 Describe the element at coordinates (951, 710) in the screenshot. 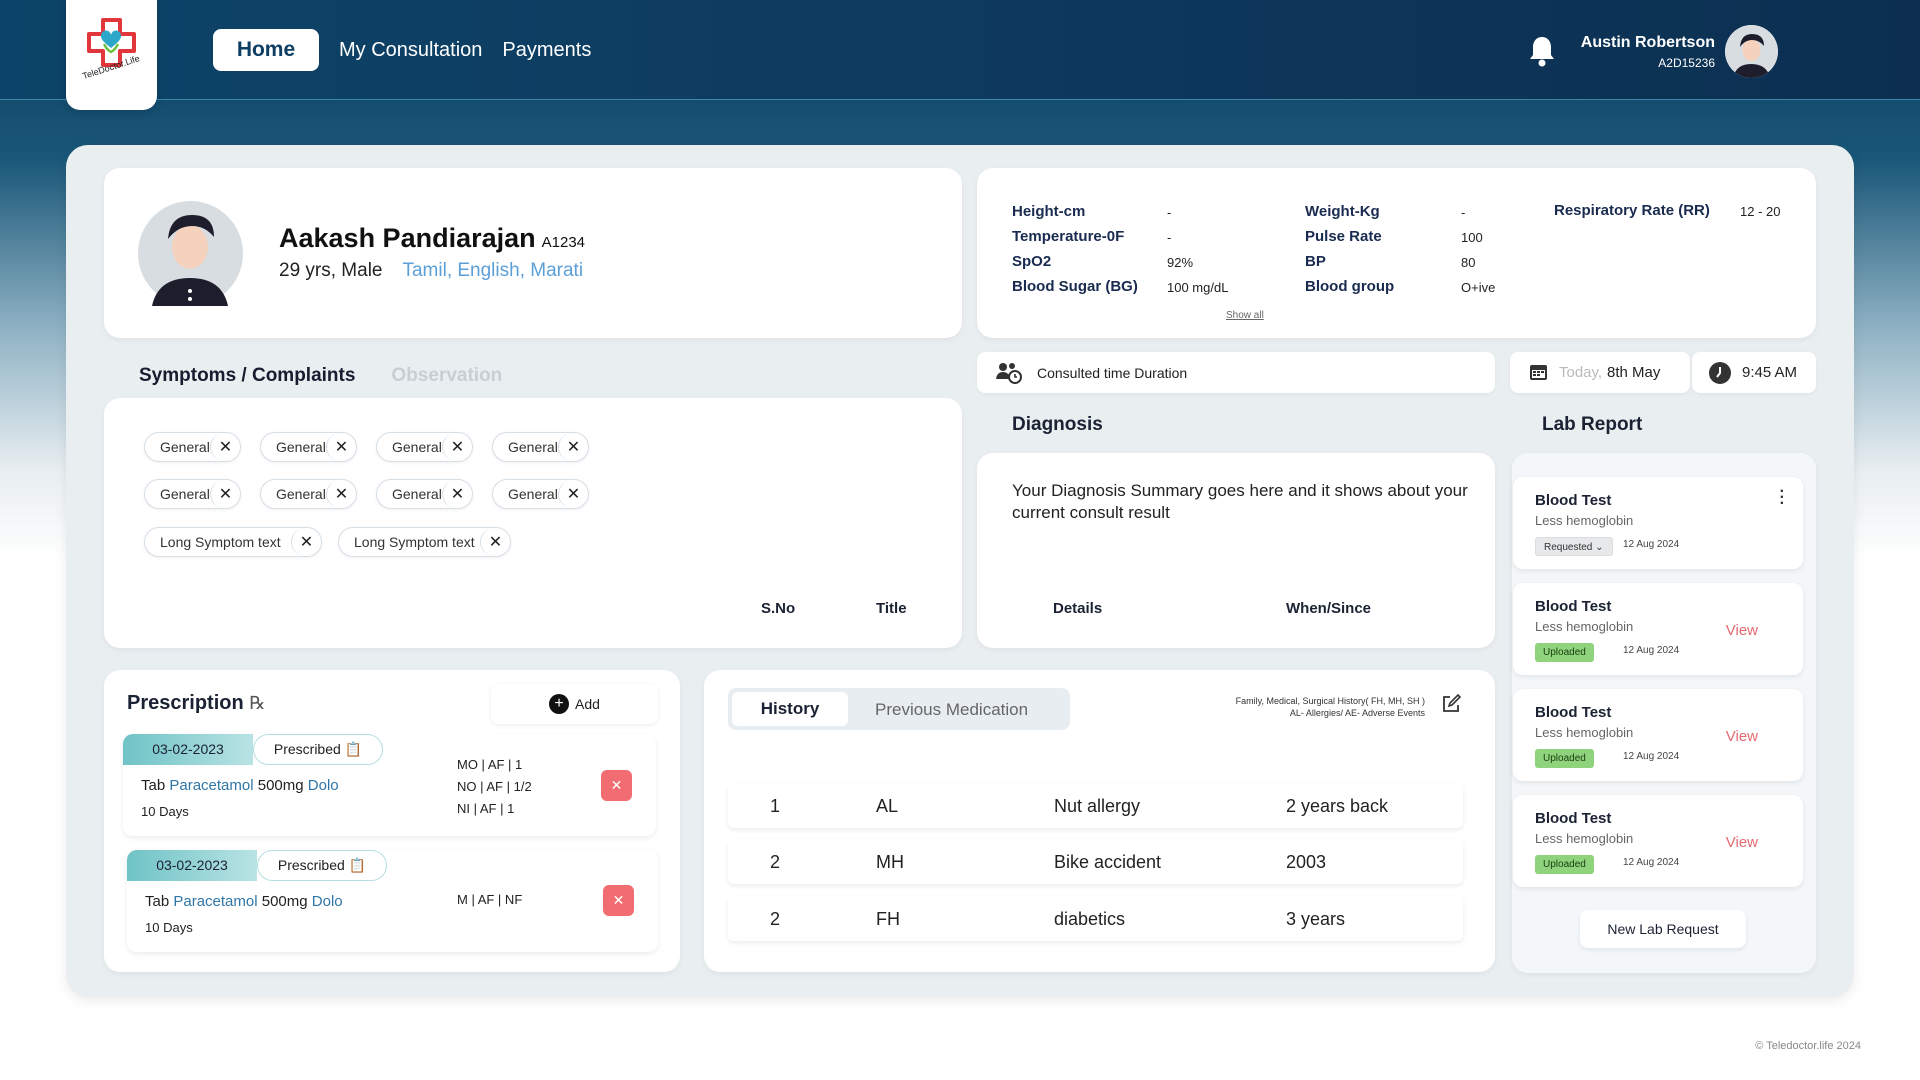

I see `tab-previous-medication: Previous Medication` at that location.